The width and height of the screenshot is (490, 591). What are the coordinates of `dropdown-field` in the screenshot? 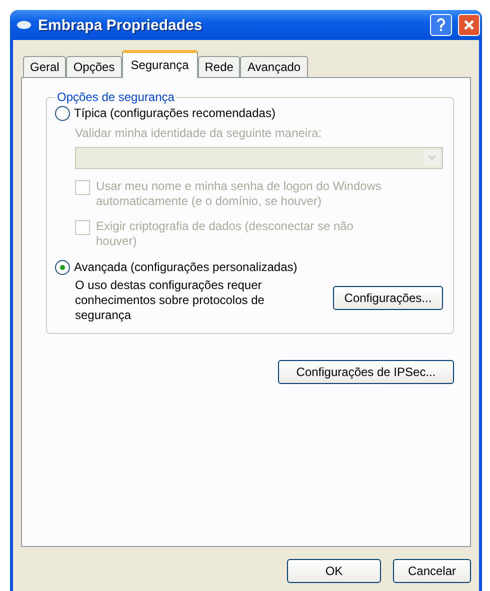 It's located at (259, 158).